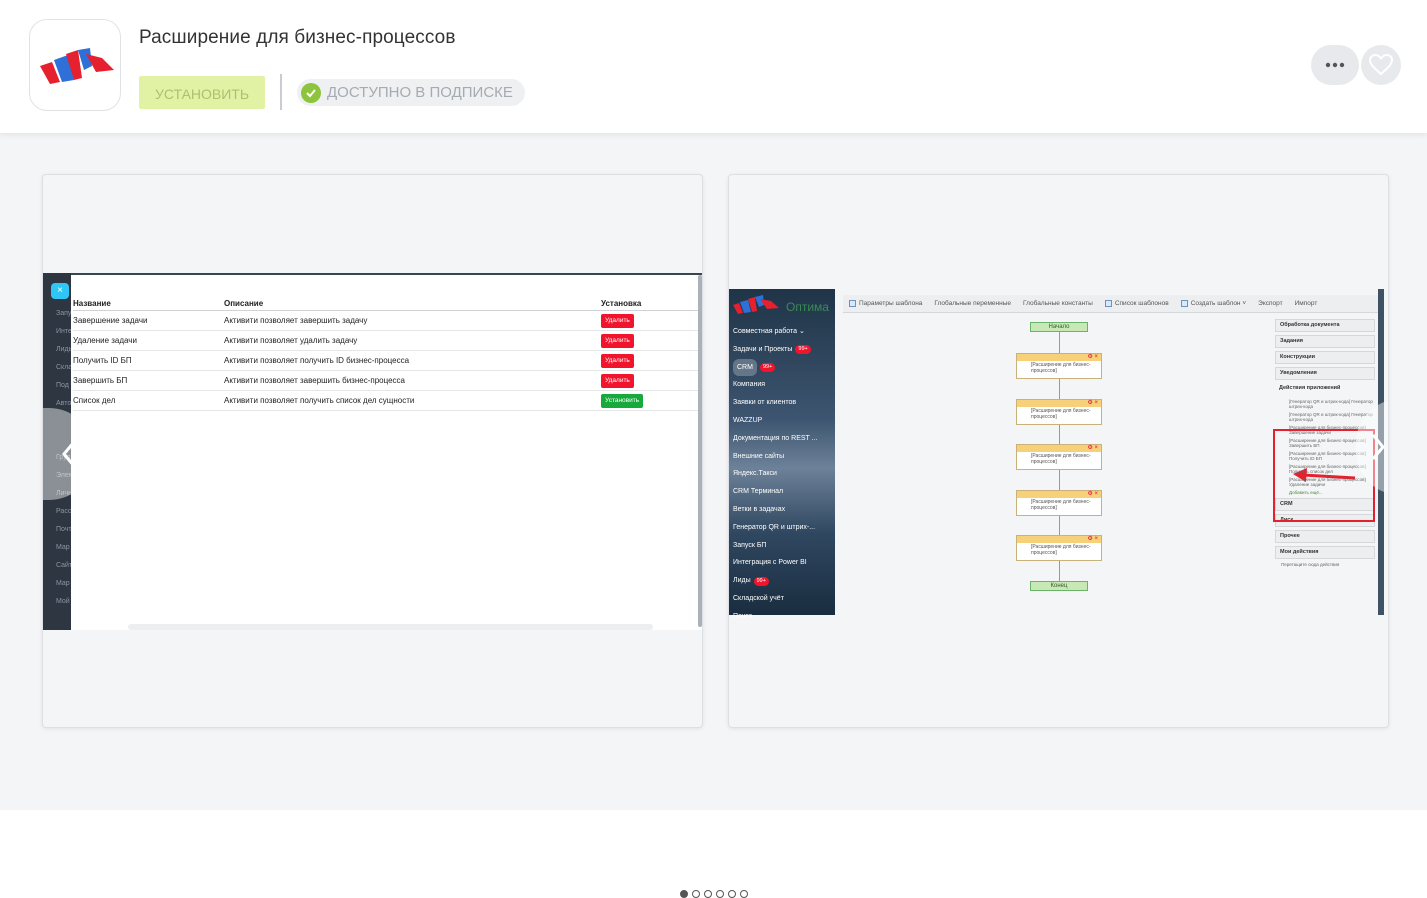  What do you see at coordinates (1381, 65) in the screenshot?
I see `favorite-button` at bounding box center [1381, 65].